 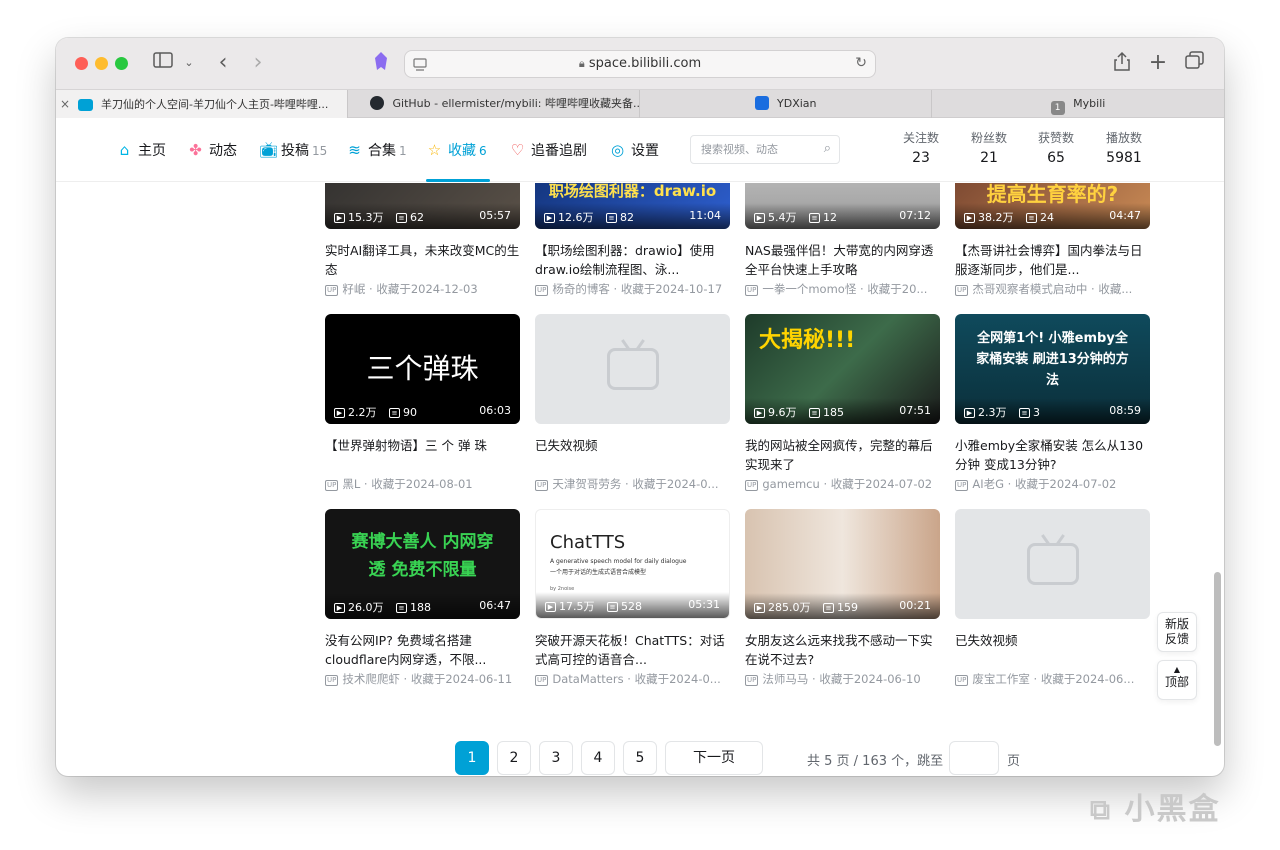 I want to click on back-arrow-icon: ‹, so click(x=223, y=63).